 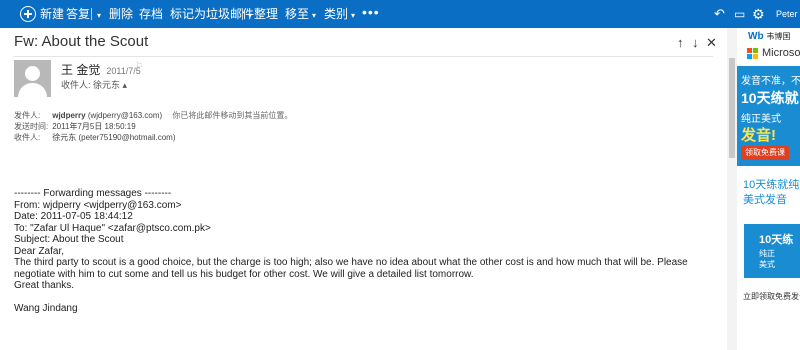 I want to click on body-line: Great thanks., so click(x=44, y=285).